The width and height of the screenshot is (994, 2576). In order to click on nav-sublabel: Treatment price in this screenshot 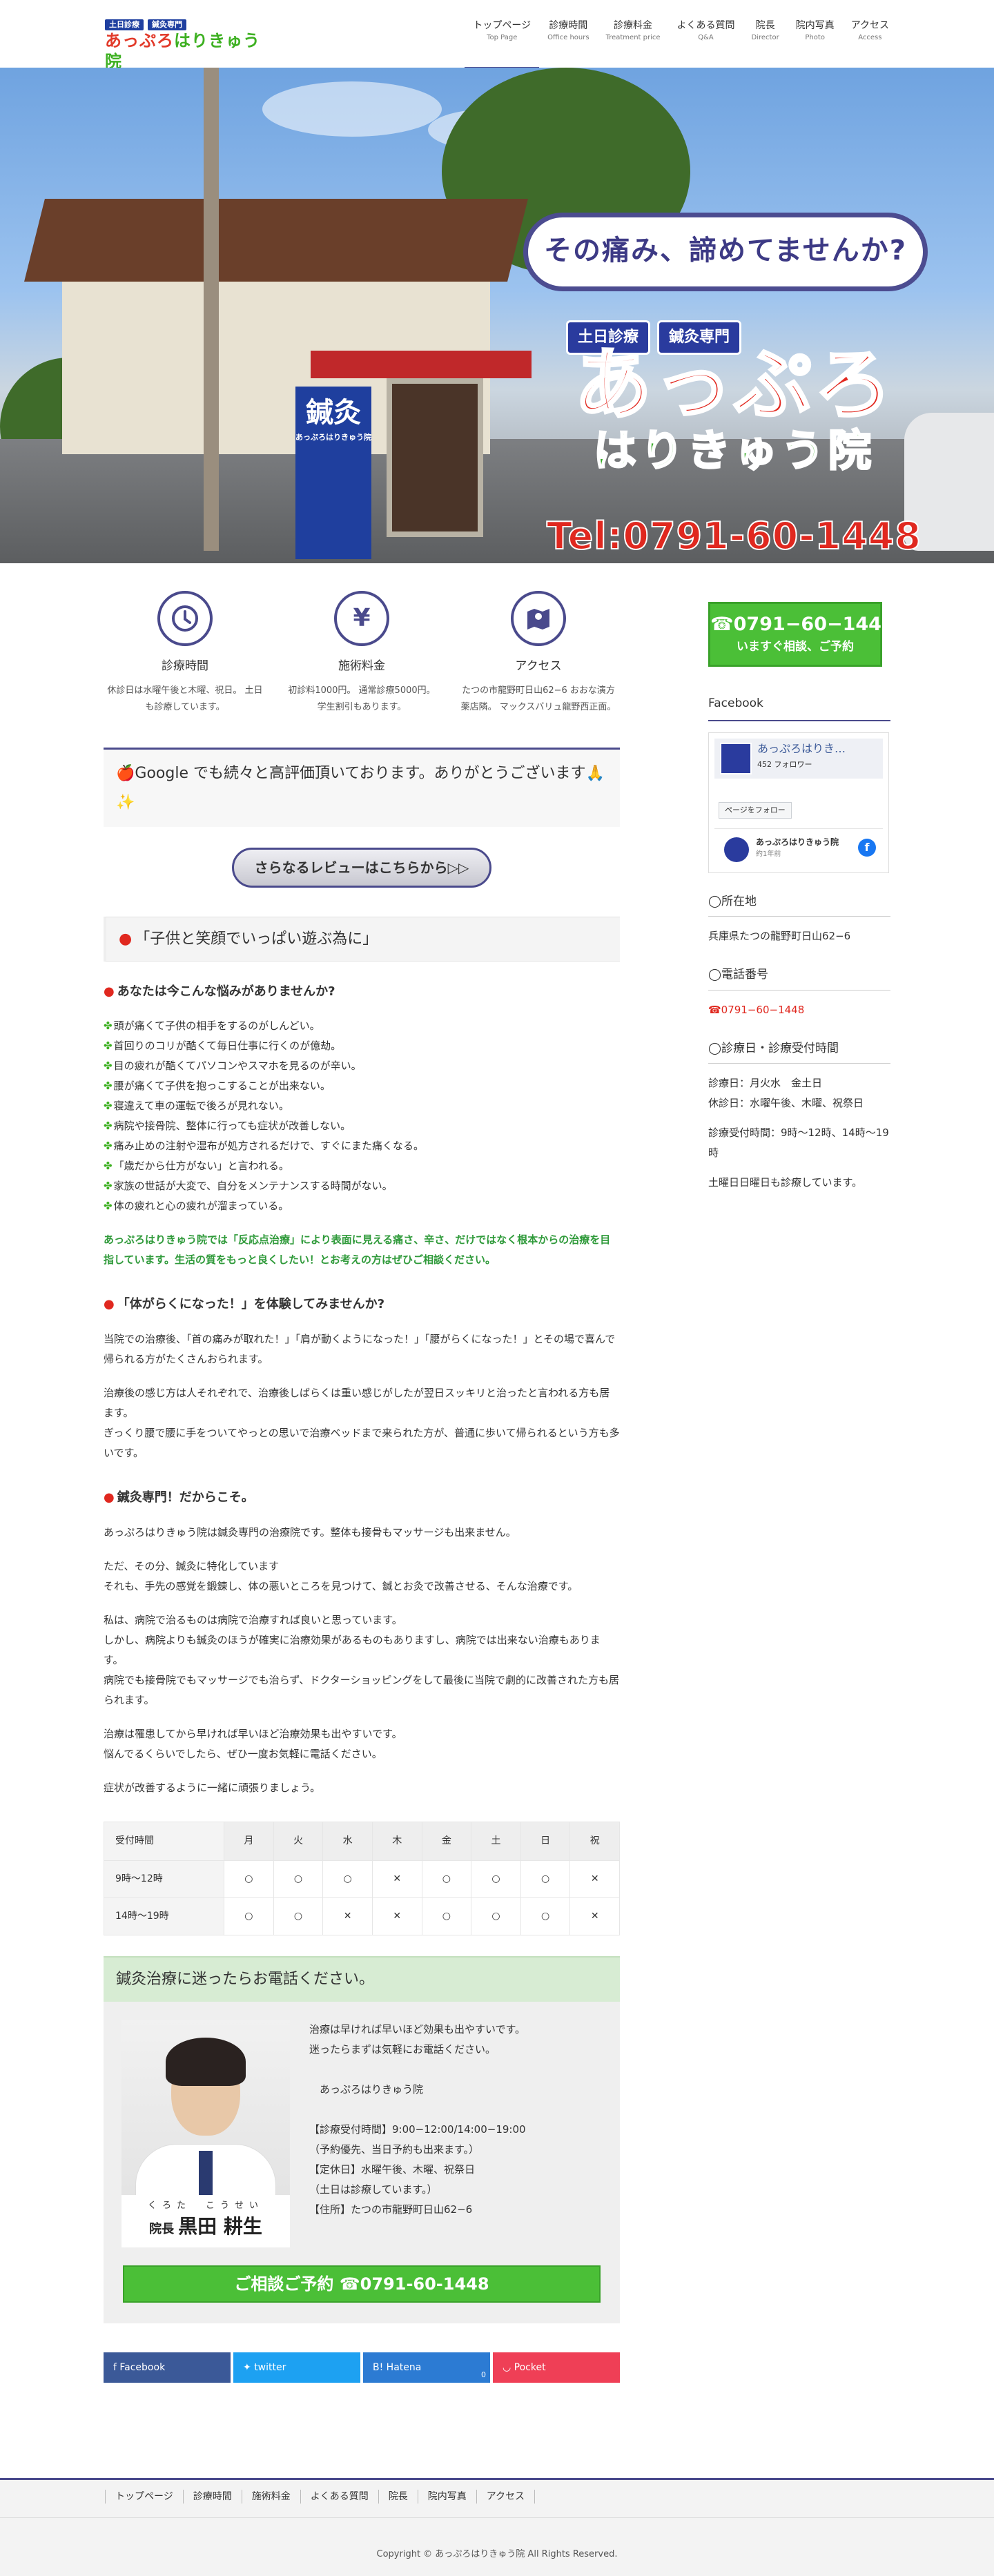, I will do `click(633, 37)`.